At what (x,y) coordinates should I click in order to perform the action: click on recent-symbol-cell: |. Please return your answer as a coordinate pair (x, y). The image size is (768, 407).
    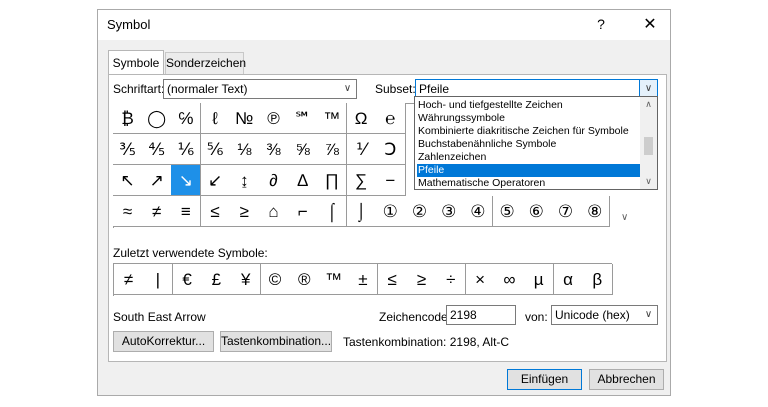
    Looking at the image, I should click on (158, 279).